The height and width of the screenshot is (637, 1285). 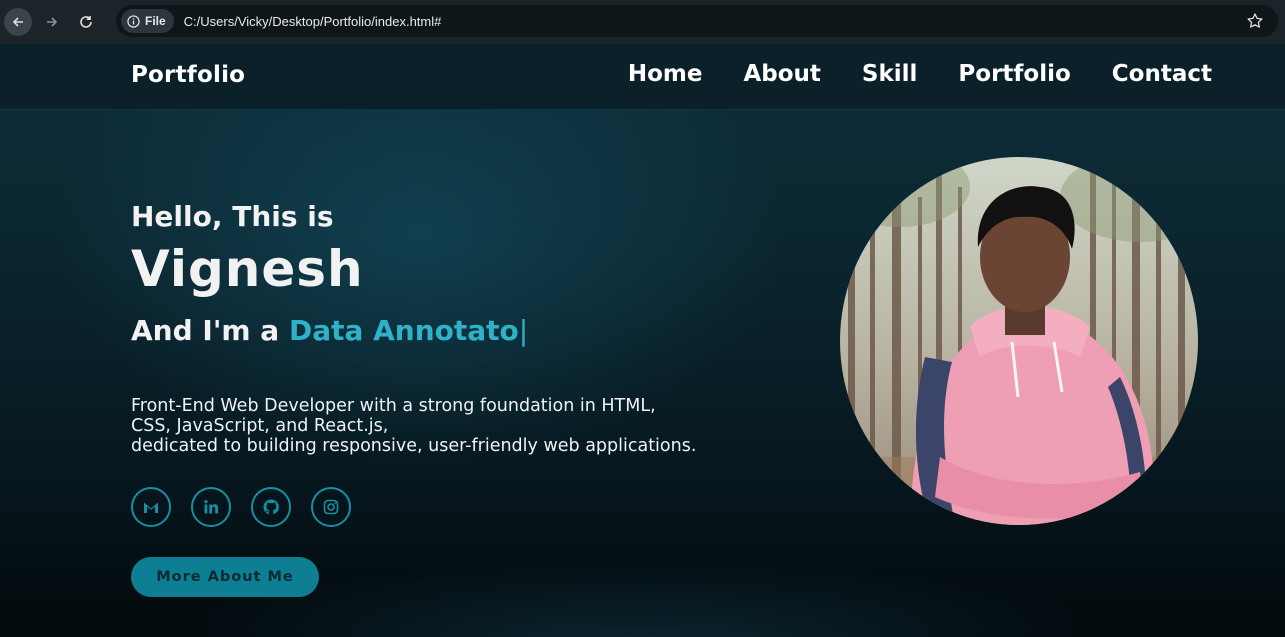 What do you see at coordinates (188, 75) in the screenshot?
I see `site-logo: Portfolio` at bounding box center [188, 75].